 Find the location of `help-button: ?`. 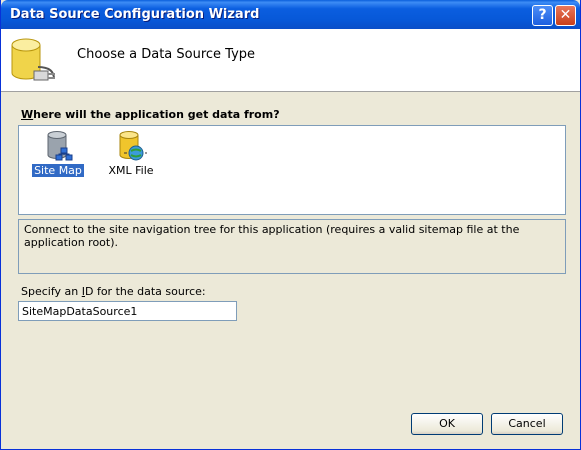

help-button: ? is located at coordinates (542, 15).